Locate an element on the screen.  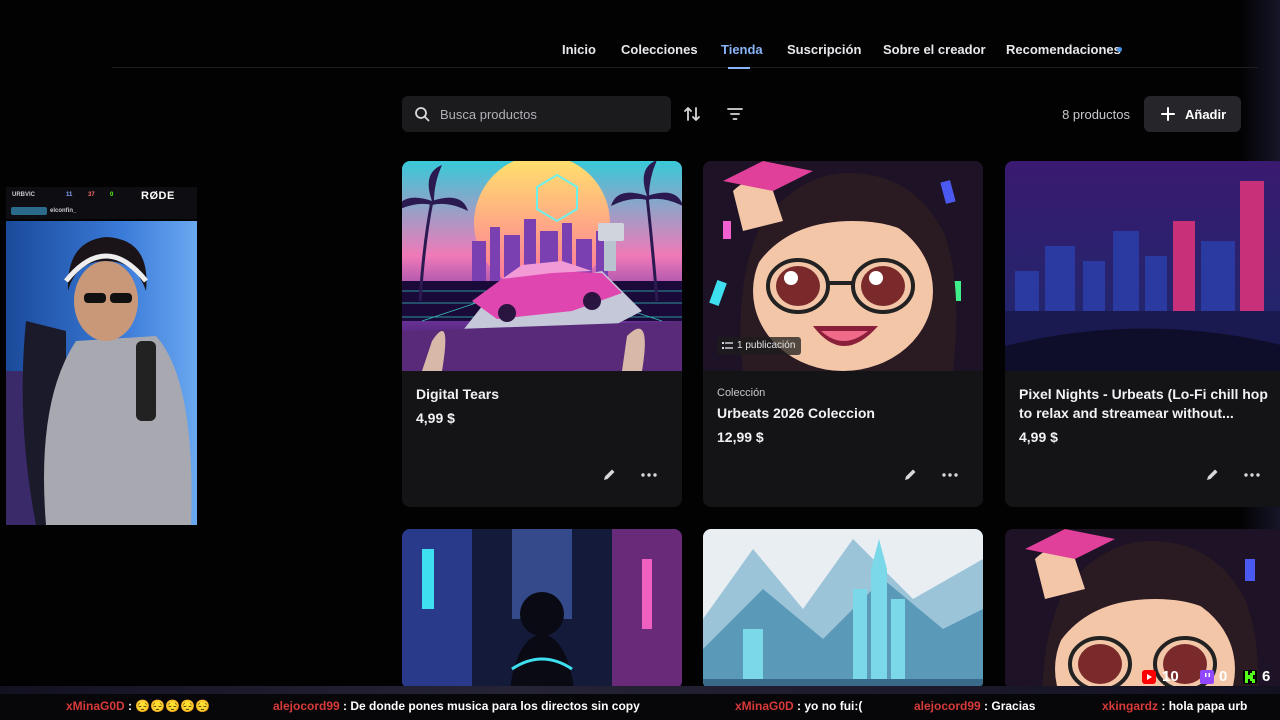
product-thumbnail: 1 publicación is located at coordinates (843, 266).